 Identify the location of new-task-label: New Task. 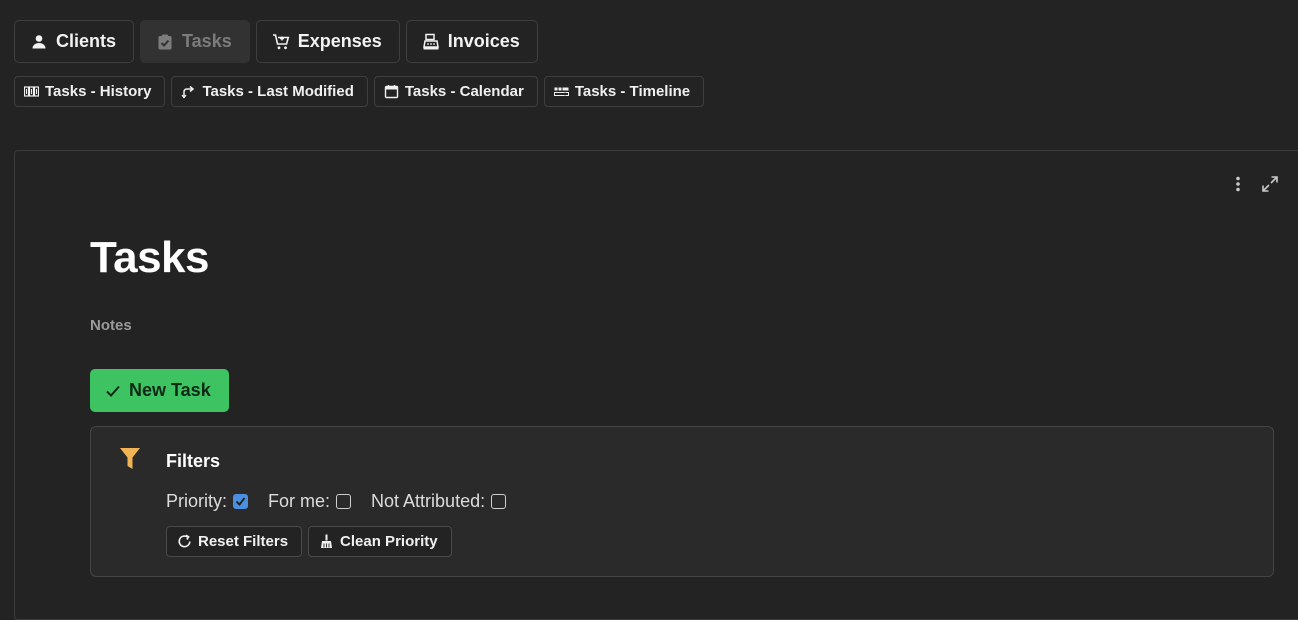
(170, 390).